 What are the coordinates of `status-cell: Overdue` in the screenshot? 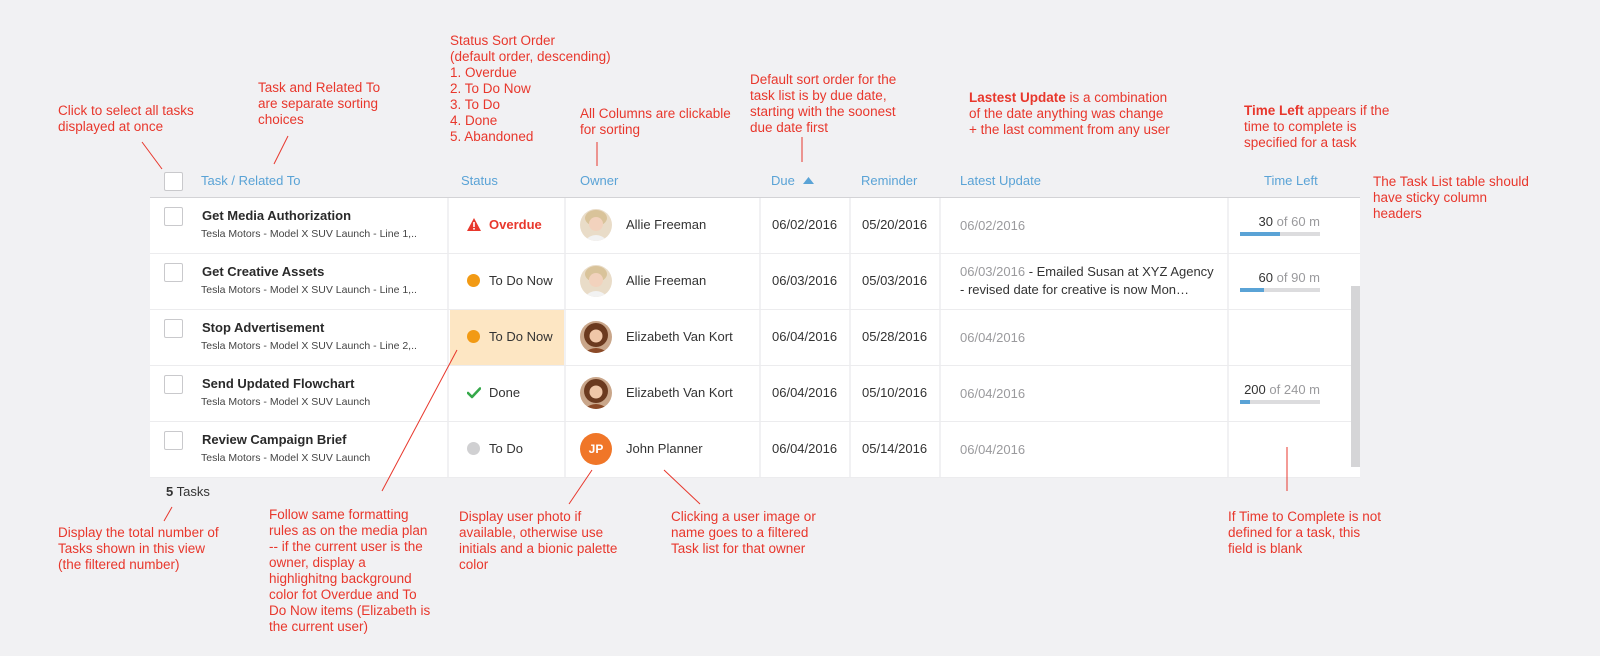 It's located at (507, 225).